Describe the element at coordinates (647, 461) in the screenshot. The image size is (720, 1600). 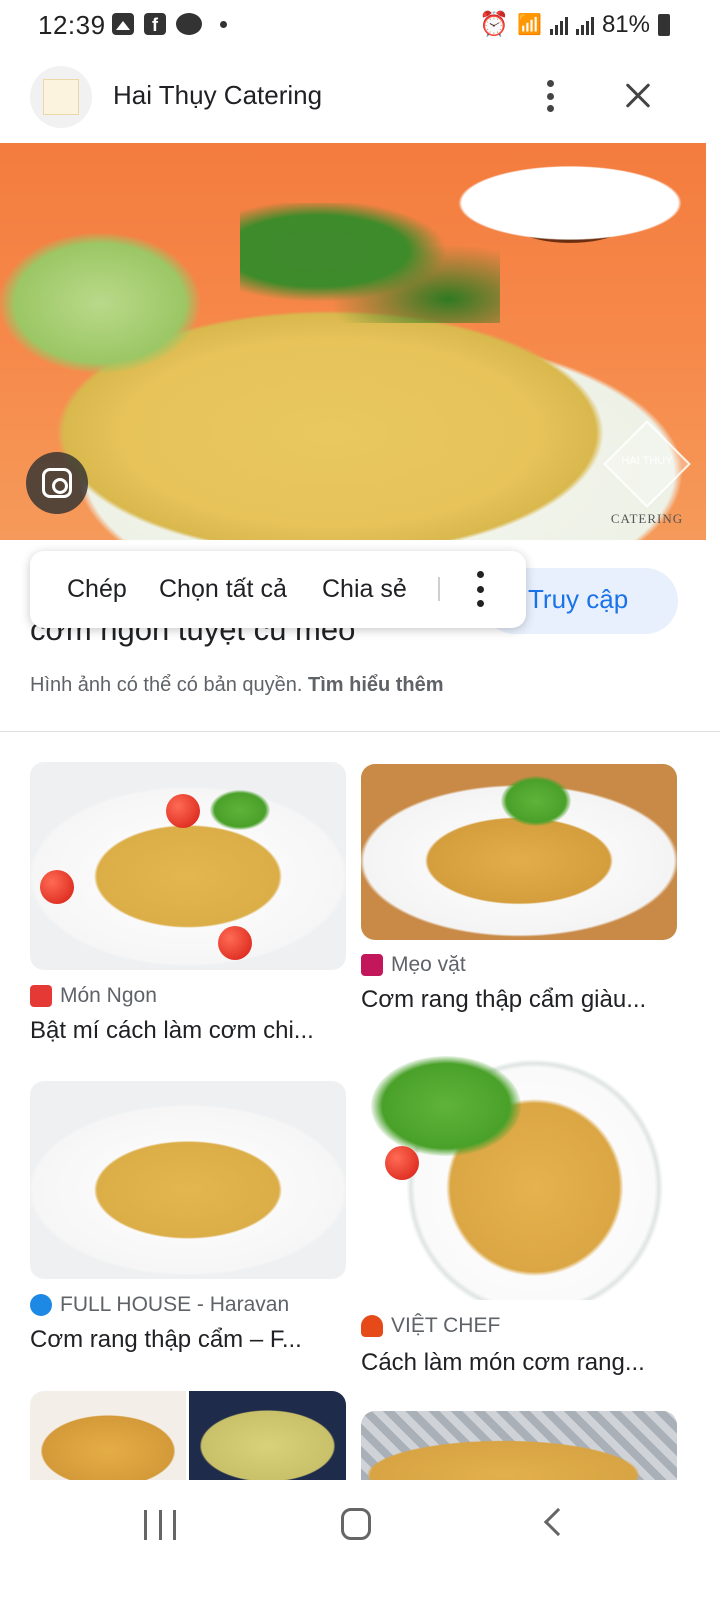
I see `watermark-text: HAI THUY` at that location.